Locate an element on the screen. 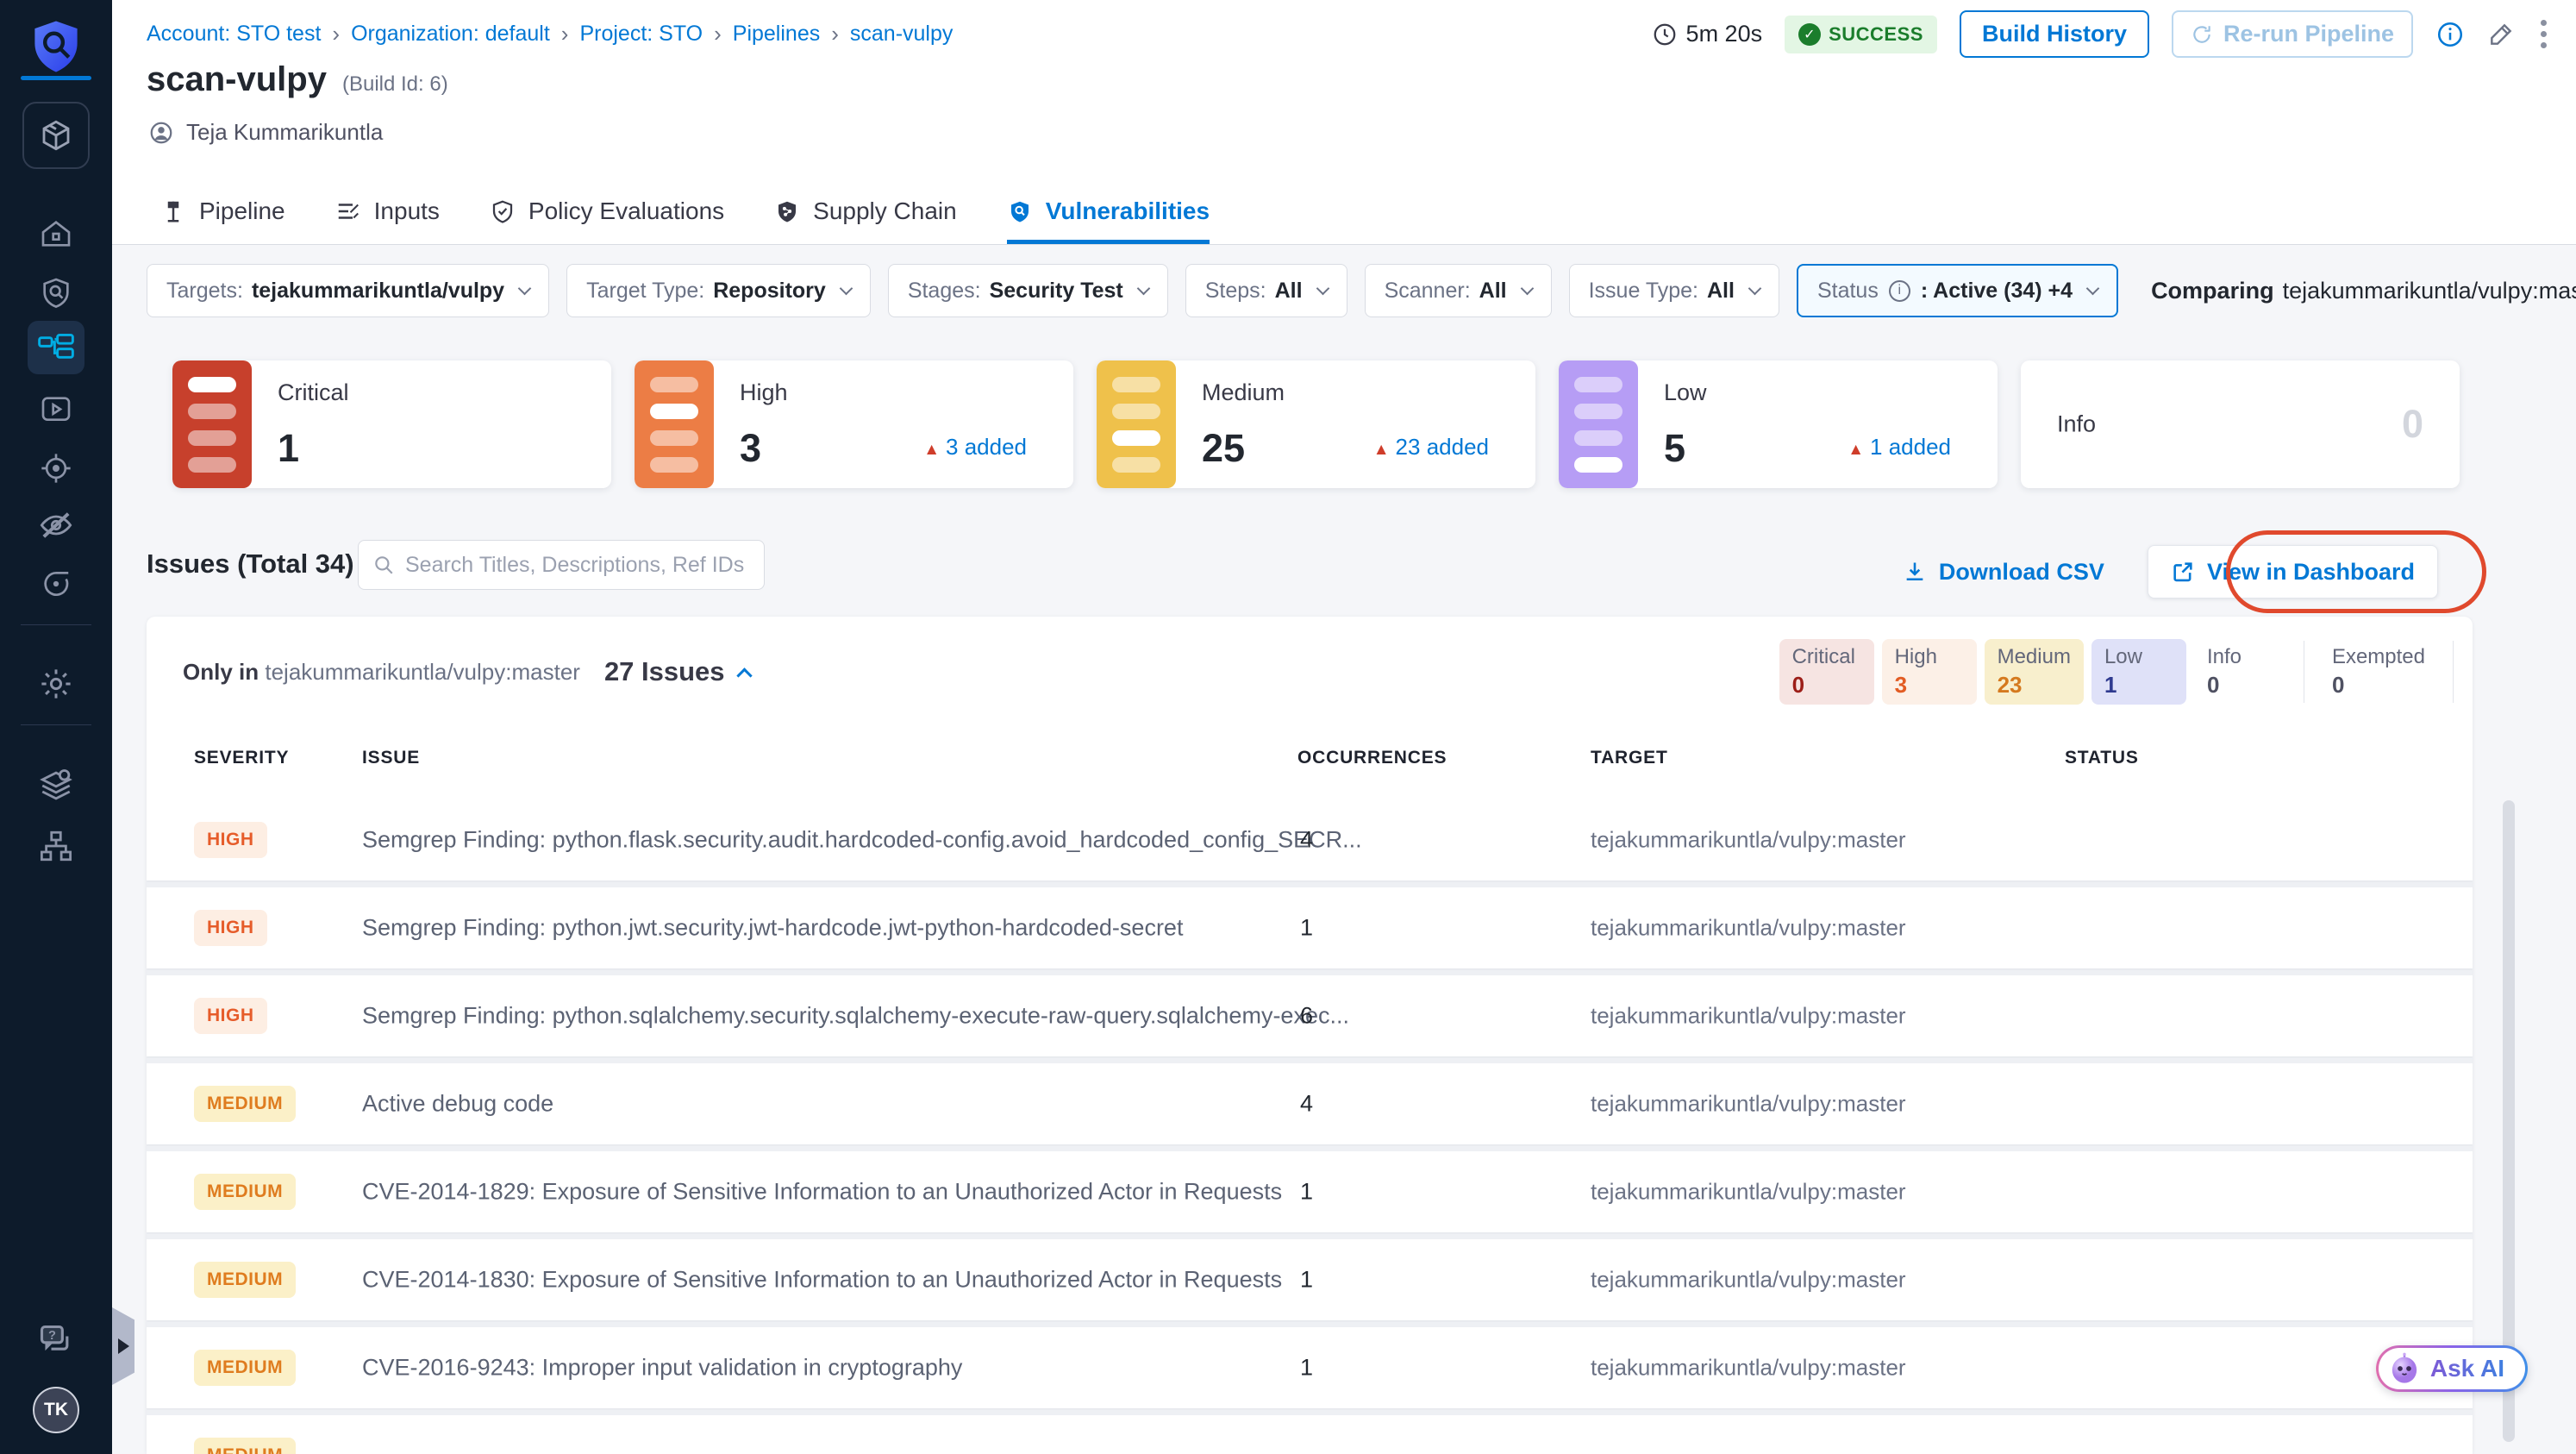 The height and width of the screenshot is (1454, 2576). user-avatar: TK is located at coordinates (56, 1410).